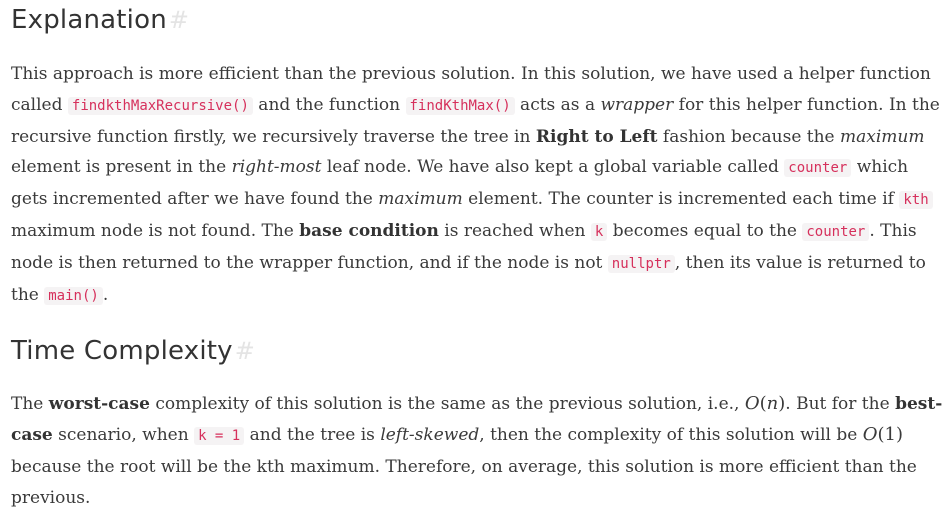 The image size is (952, 514). What do you see at coordinates (219, 436) in the screenshot?
I see `inline-code: k = 1` at bounding box center [219, 436].